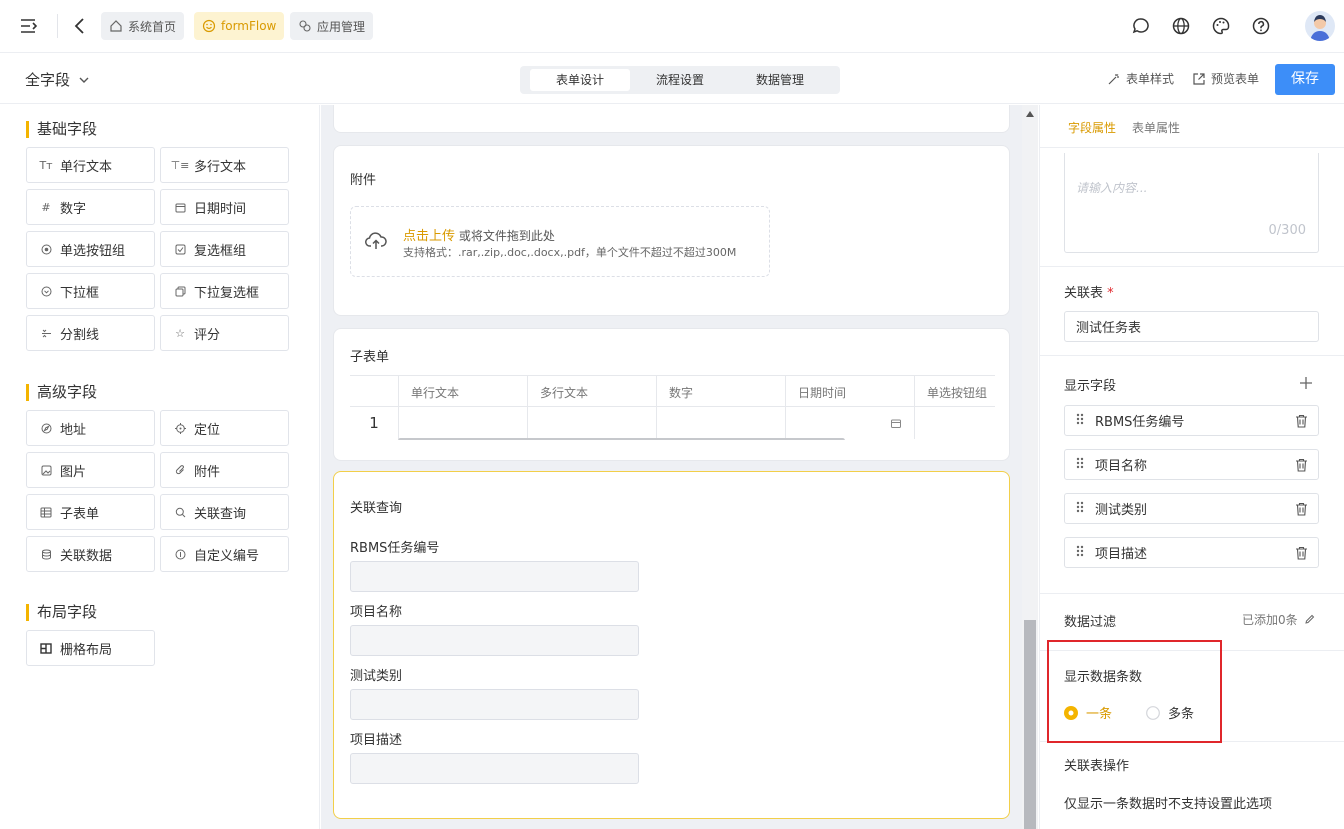 The height and width of the screenshot is (829, 1344). What do you see at coordinates (224, 428) in the screenshot?
I see `field-location: 定位` at bounding box center [224, 428].